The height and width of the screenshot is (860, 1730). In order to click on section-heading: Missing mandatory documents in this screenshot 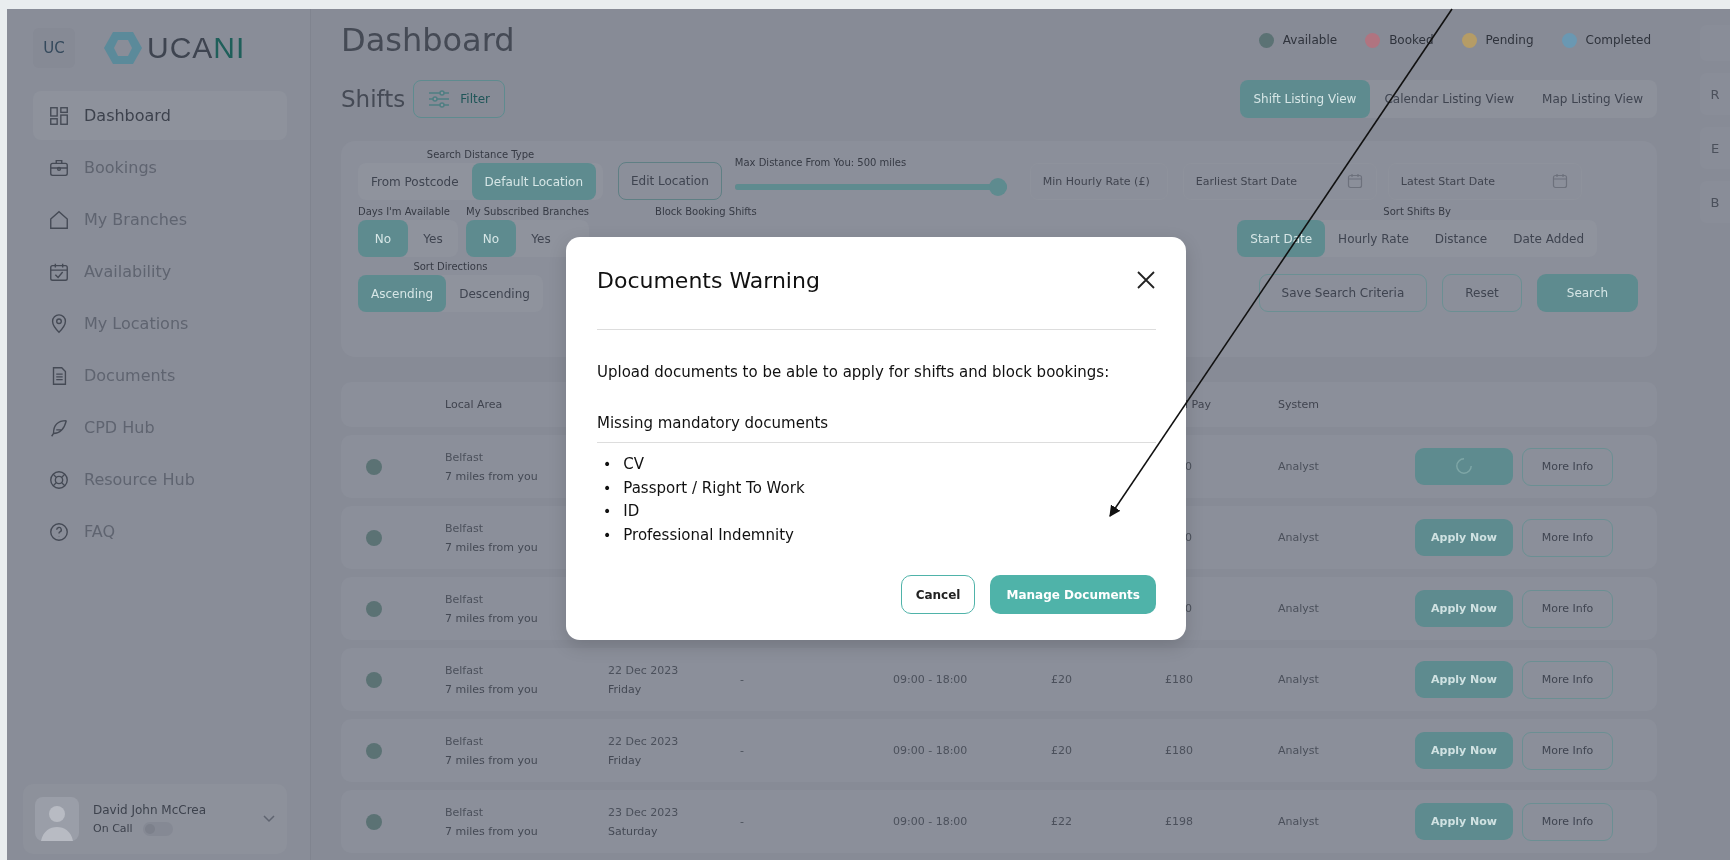, I will do `click(713, 423)`.